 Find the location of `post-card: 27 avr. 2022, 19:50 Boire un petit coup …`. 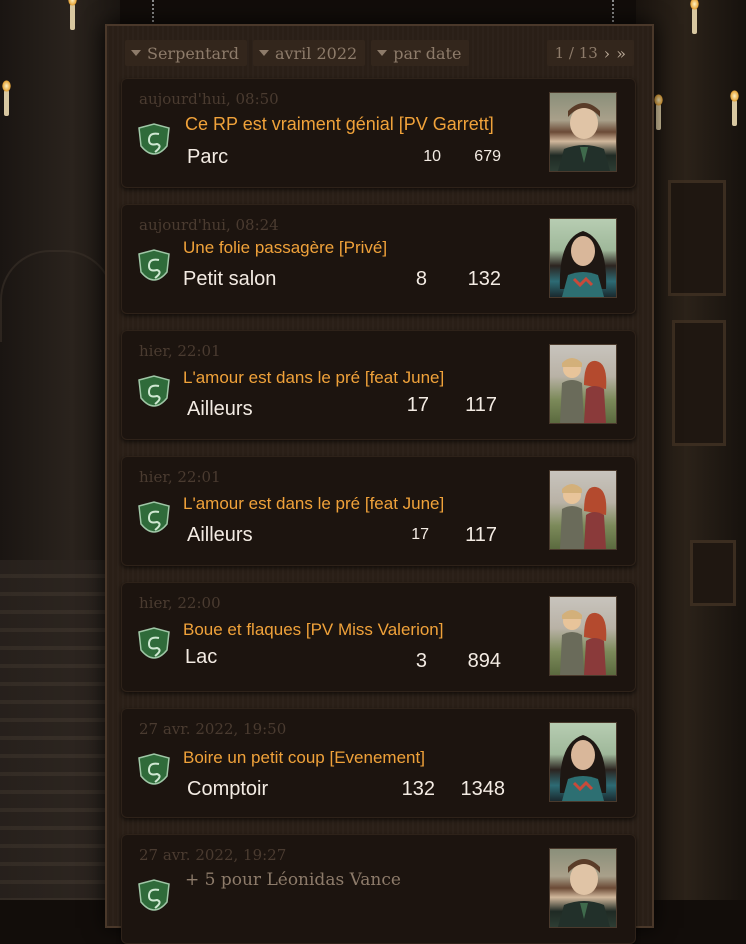

post-card: 27 avr. 2022, 19:50 Boire un petit coup … is located at coordinates (378, 763).